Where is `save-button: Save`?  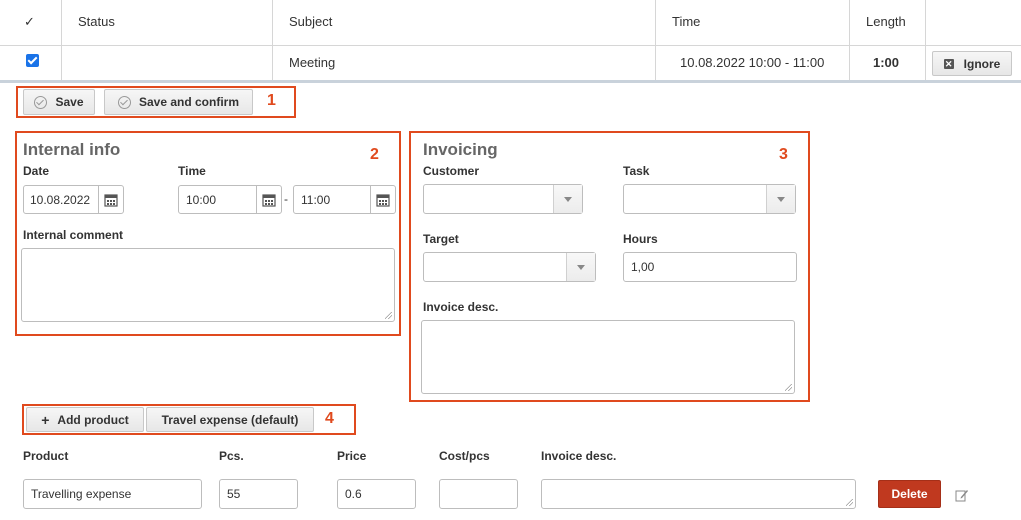
save-button: Save is located at coordinates (59, 102).